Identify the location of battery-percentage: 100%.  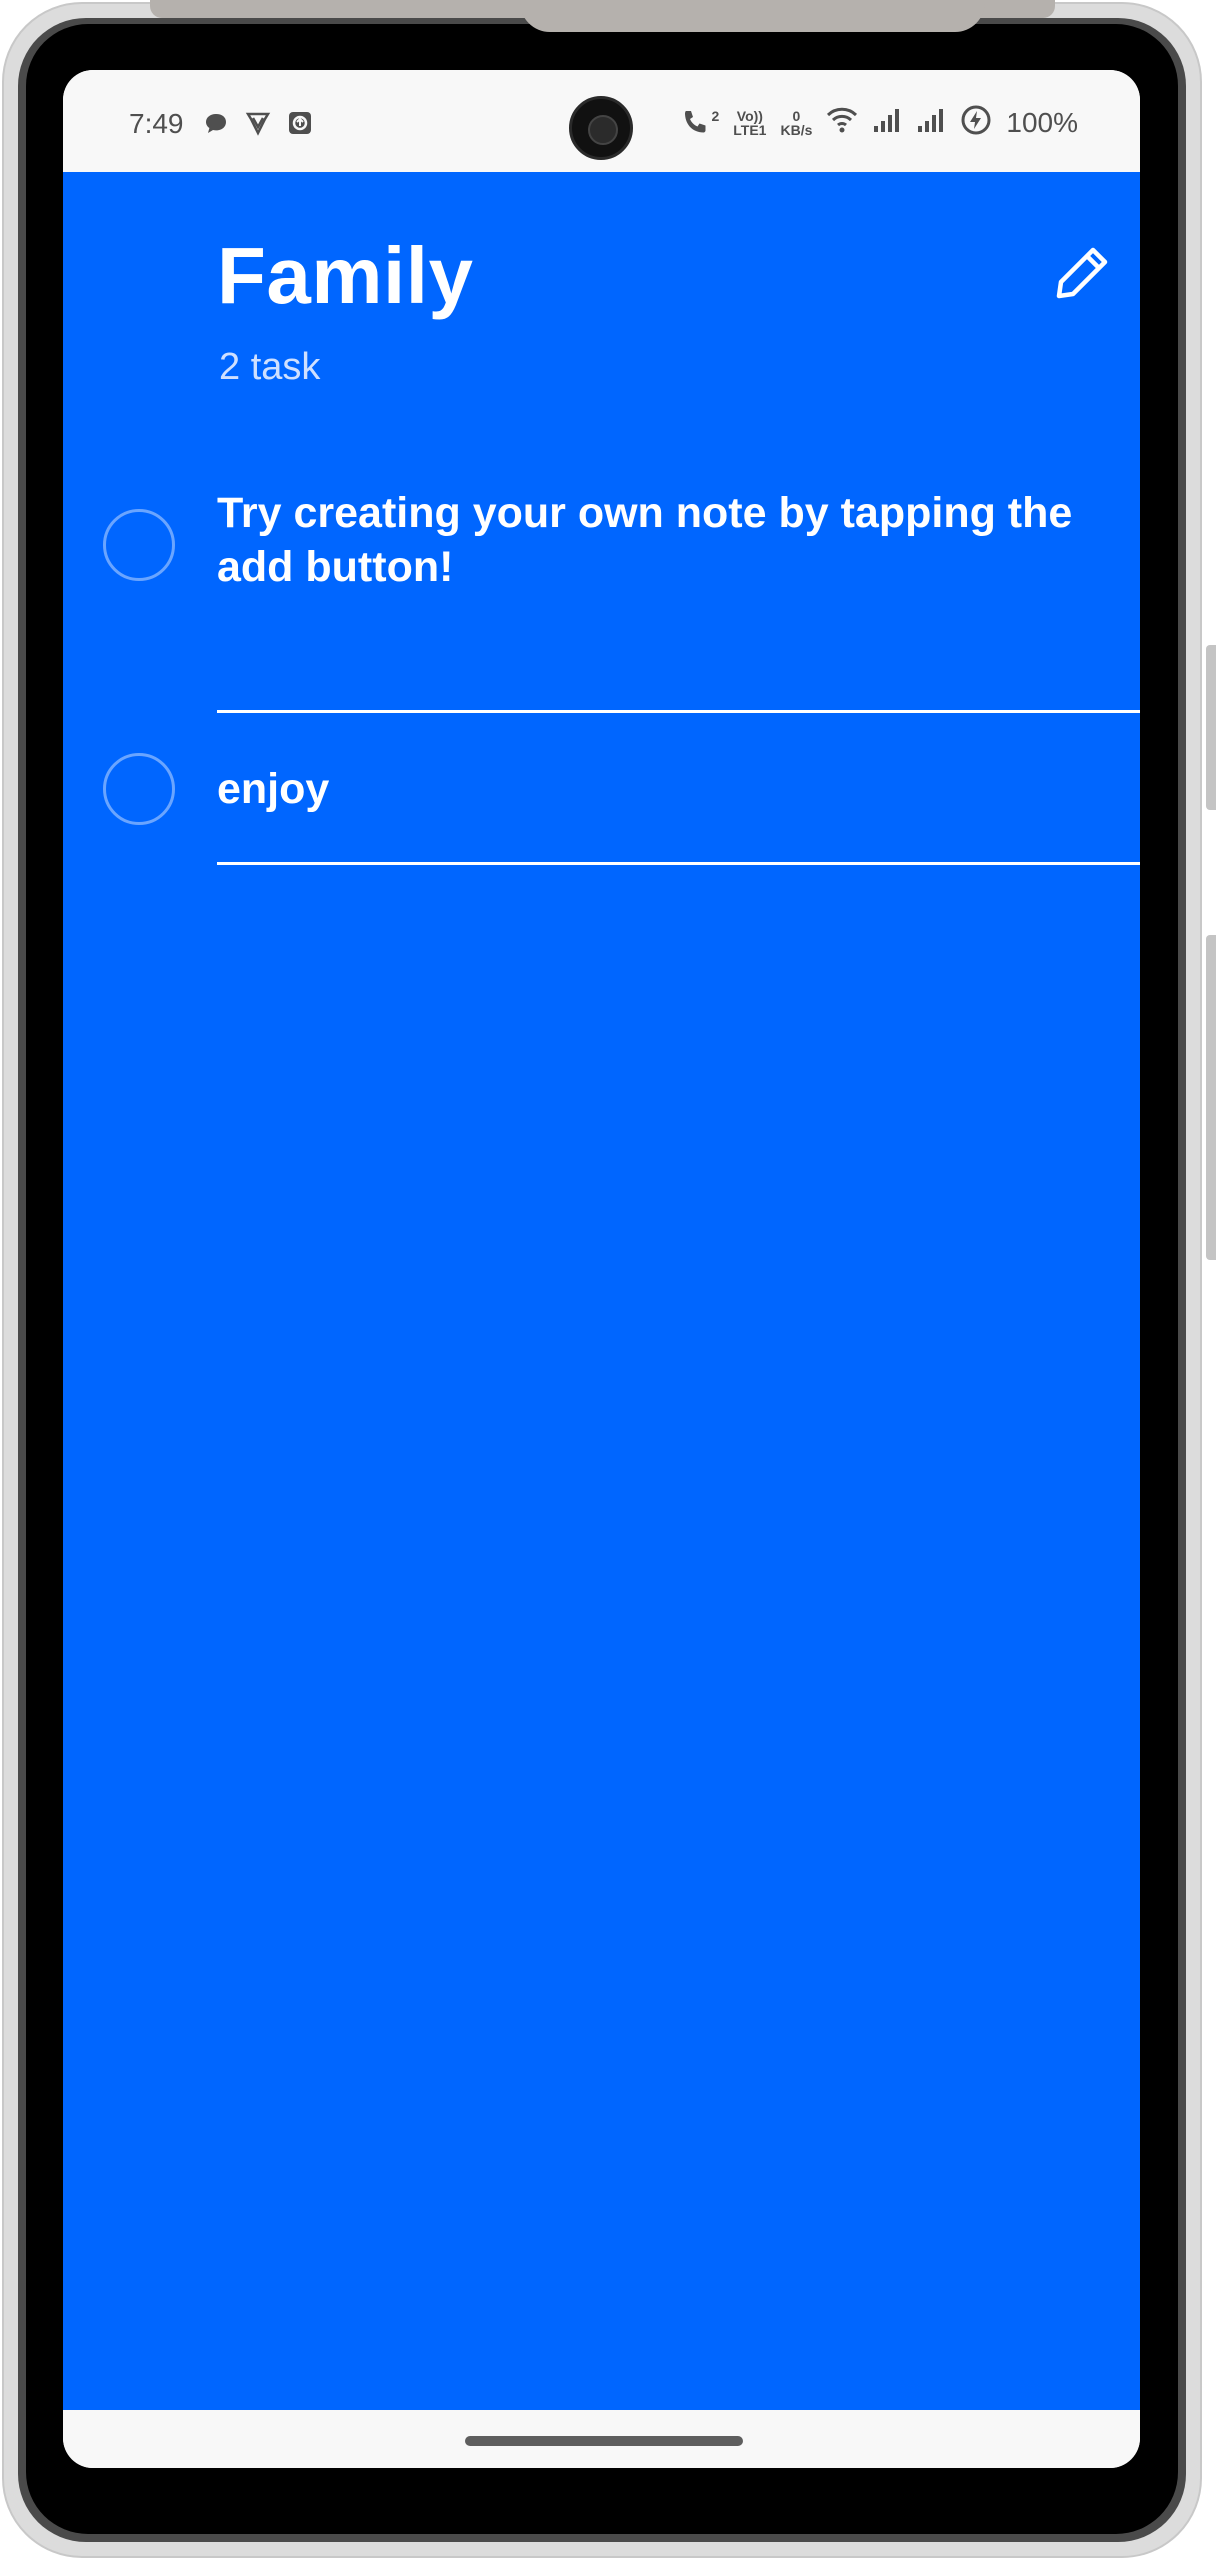
(1042, 122).